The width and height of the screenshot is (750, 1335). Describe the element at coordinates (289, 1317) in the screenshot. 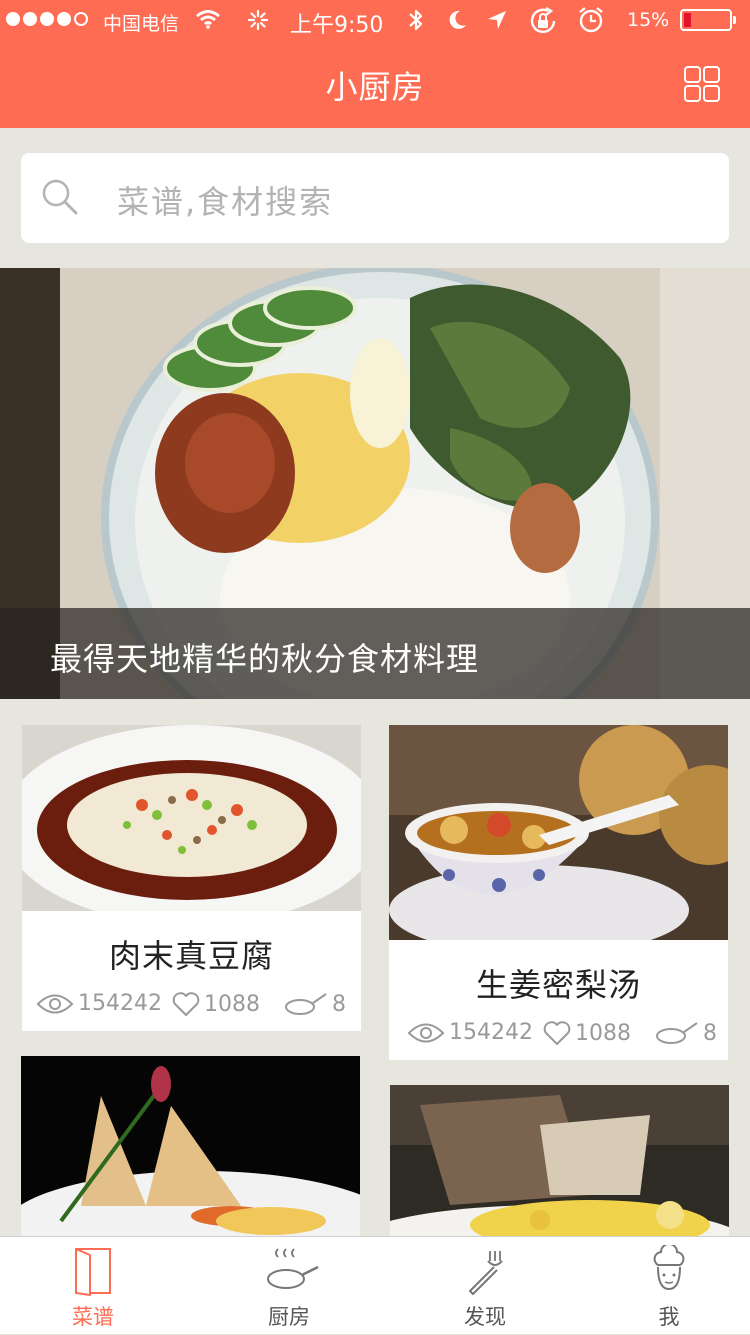

I see `tab-label: 厨房` at that location.